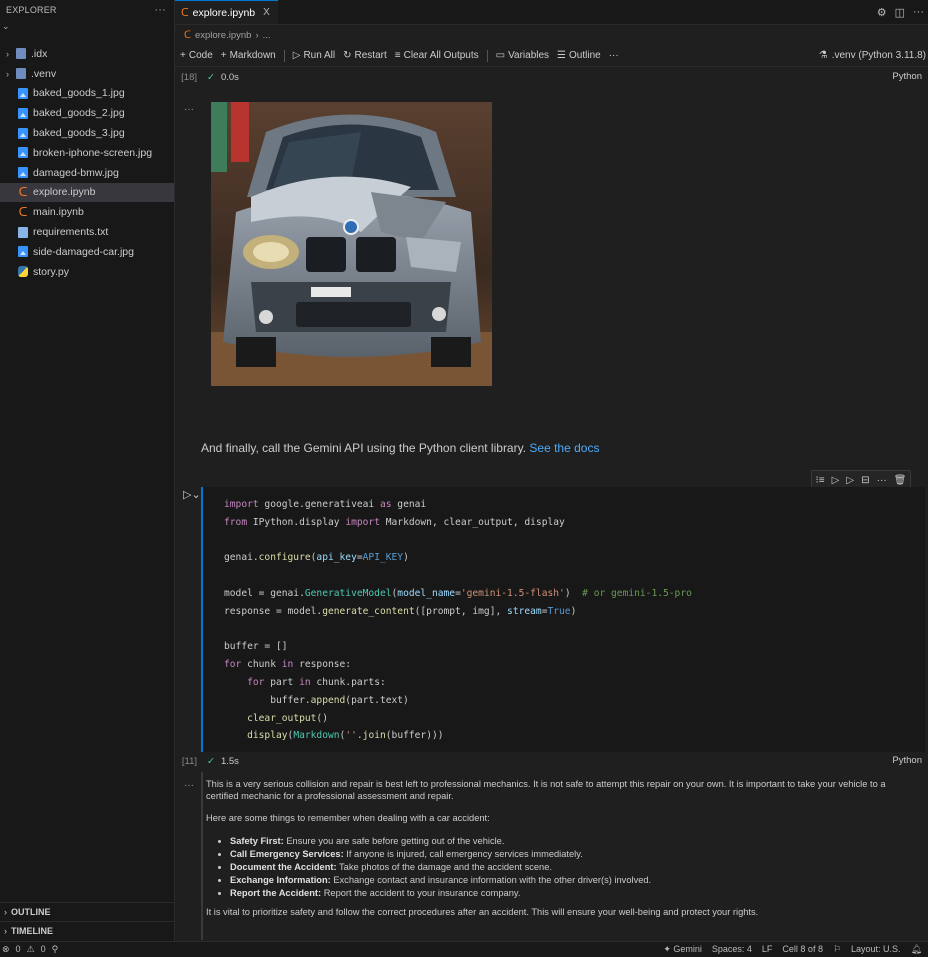 The height and width of the screenshot is (957, 928). I want to click on tab-bar: ᑕ explore.ipynb X ⚙ ◫ ···, so click(551, 12).